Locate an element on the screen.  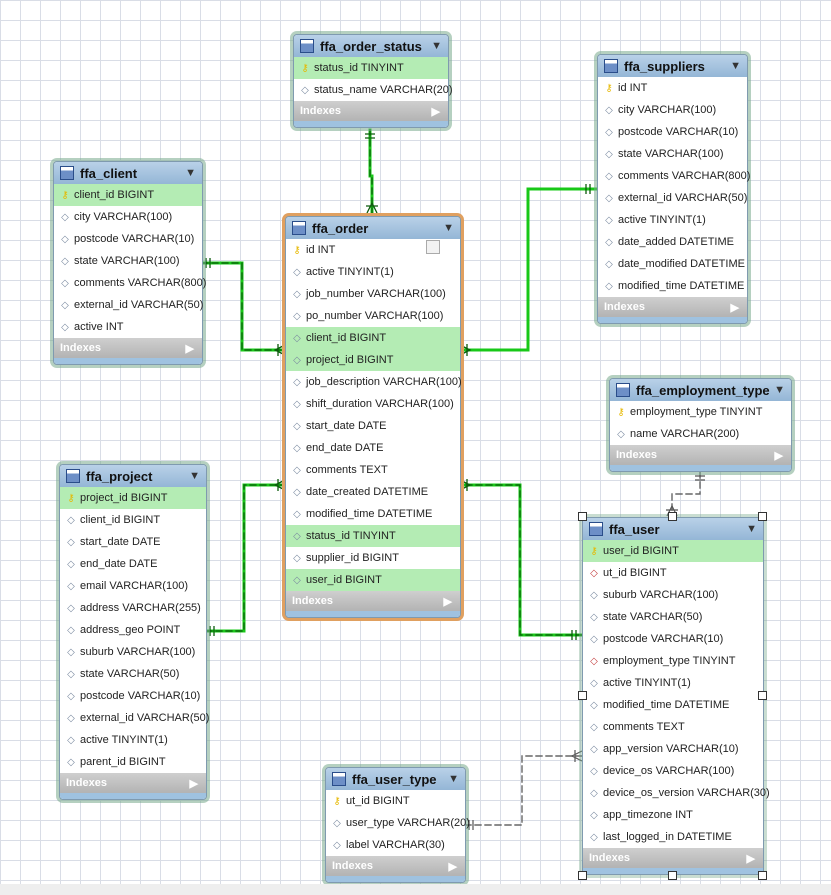
column-row: ◇ name VARCHAR(200) is located at coordinates (700, 434).